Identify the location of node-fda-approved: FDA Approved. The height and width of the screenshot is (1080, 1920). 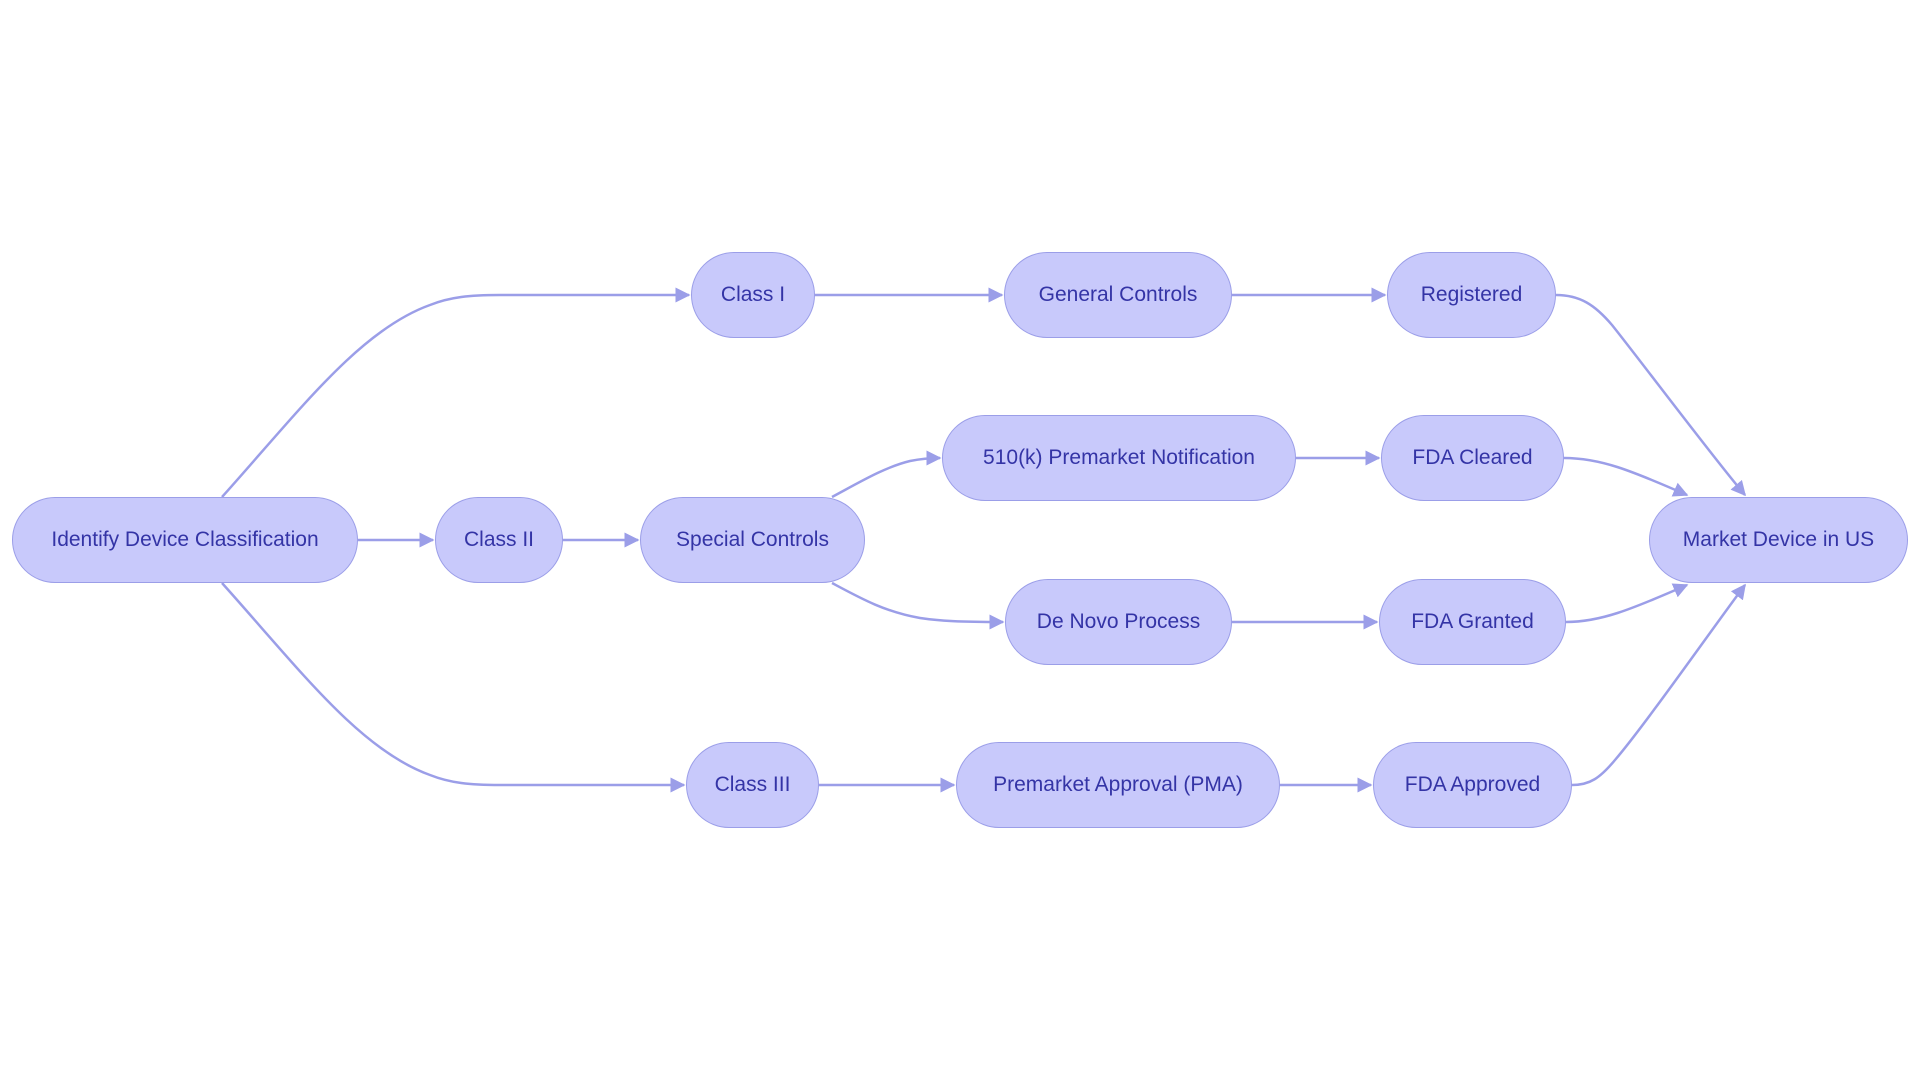
(1472, 785).